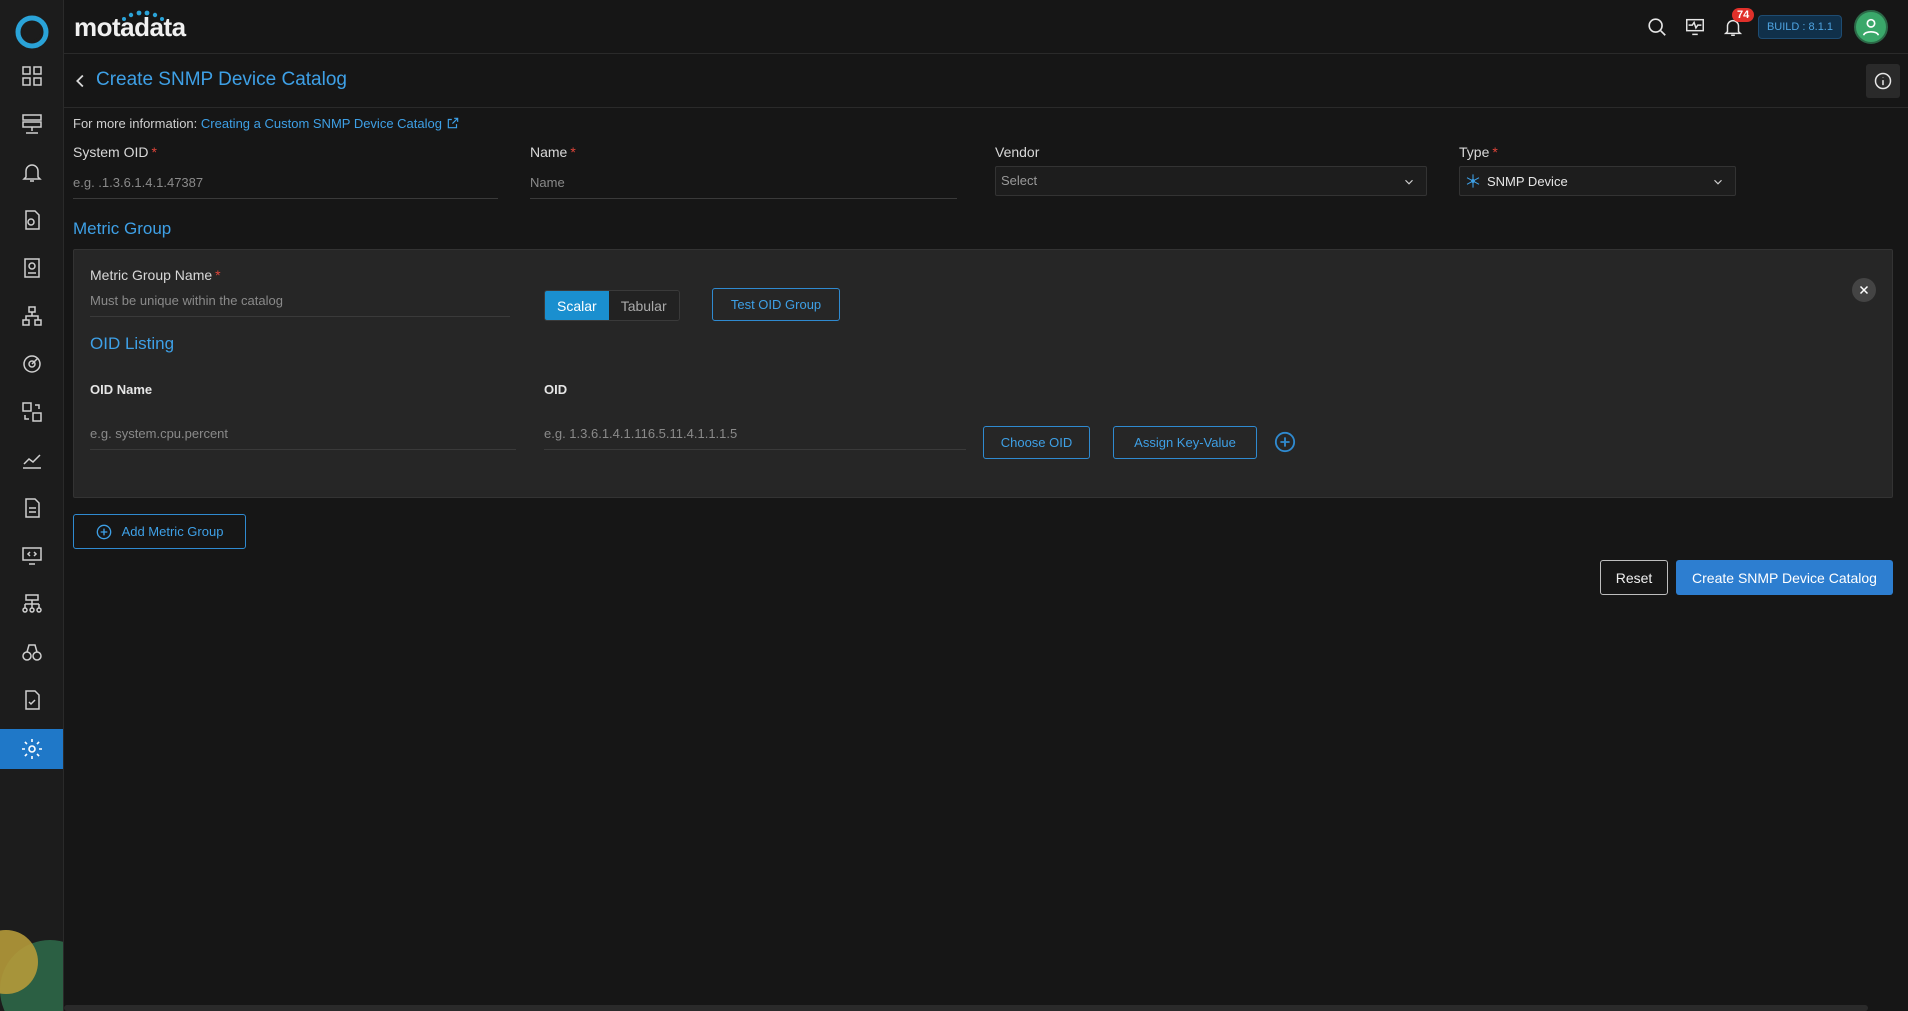  What do you see at coordinates (321, 123) in the screenshot?
I see `documentation-link: Creating a Custom SNMP Device Catalog` at bounding box center [321, 123].